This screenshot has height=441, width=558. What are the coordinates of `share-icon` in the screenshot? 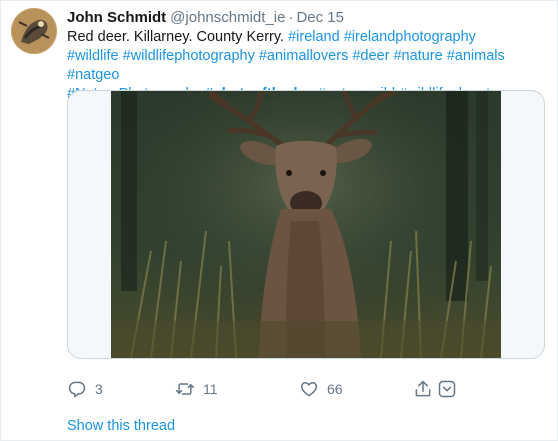 It's located at (423, 388).